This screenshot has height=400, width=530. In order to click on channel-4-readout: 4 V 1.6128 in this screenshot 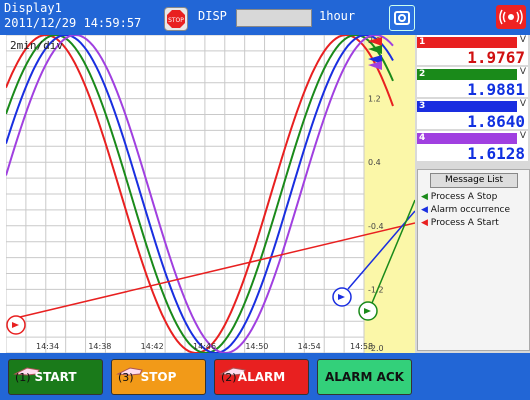, I will do `click(472, 147)`.